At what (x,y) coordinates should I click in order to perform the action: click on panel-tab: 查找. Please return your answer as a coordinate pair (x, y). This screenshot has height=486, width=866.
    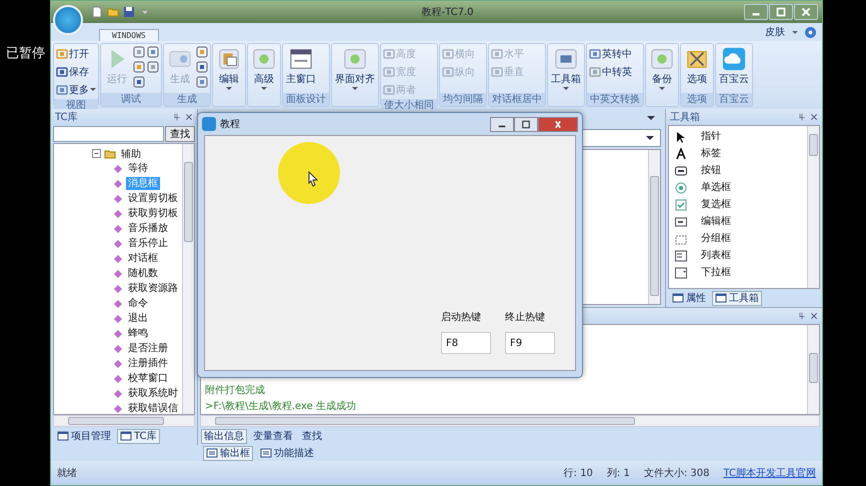
    Looking at the image, I should click on (312, 436).